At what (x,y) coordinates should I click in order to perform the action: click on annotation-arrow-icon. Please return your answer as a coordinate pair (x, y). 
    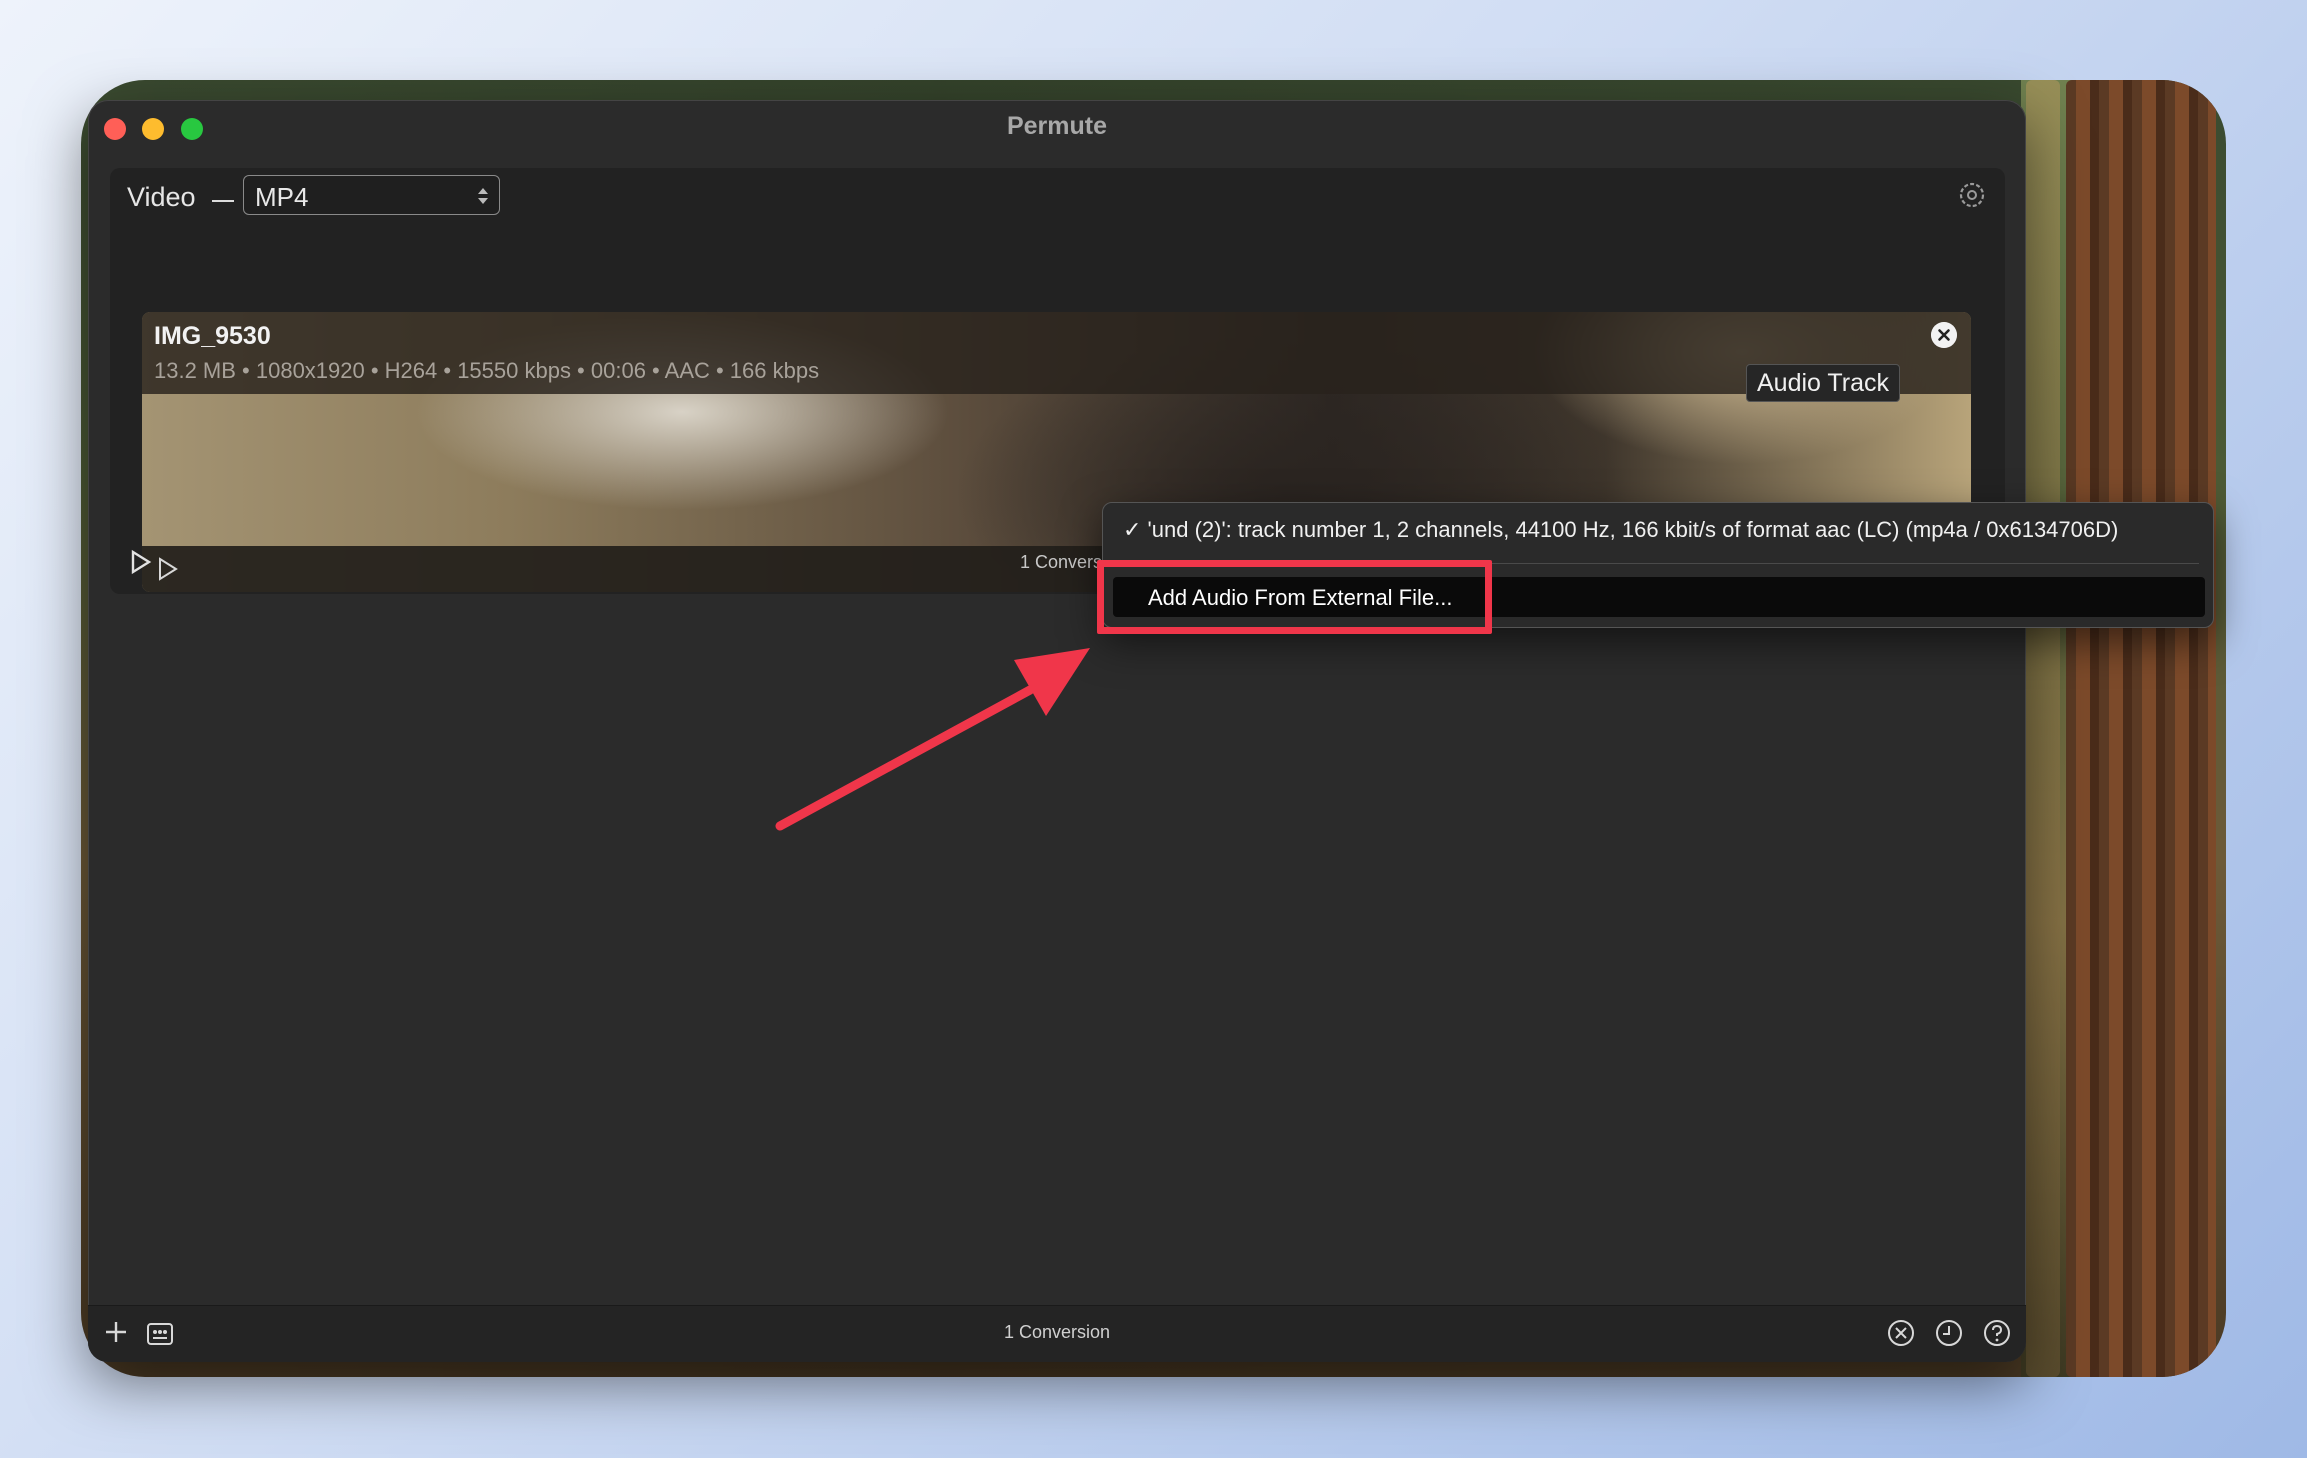
    Looking at the image, I should click on (932, 739).